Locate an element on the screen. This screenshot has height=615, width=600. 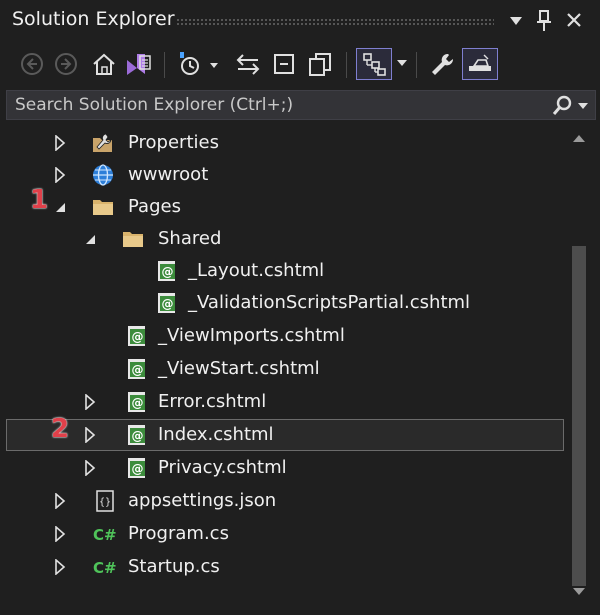
scroll-up-icon is located at coordinates (579, 139).